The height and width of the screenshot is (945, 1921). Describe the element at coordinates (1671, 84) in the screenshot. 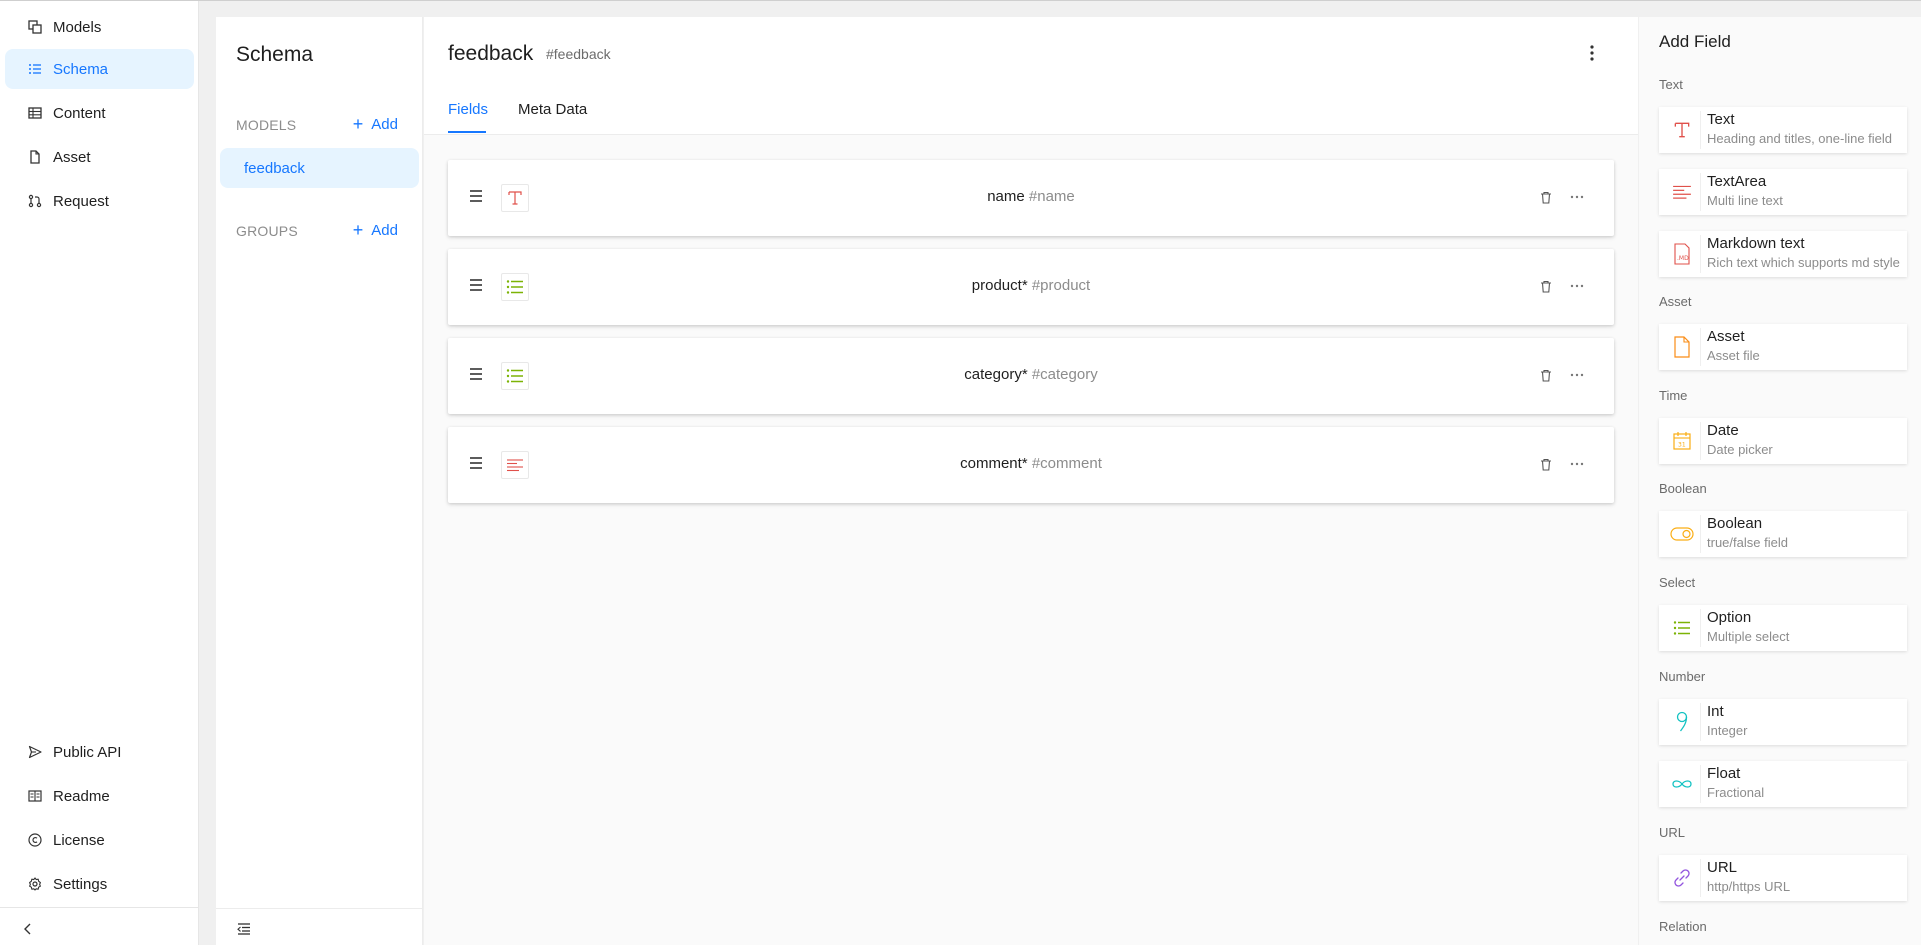

I see `group-label-text: Text` at that location.